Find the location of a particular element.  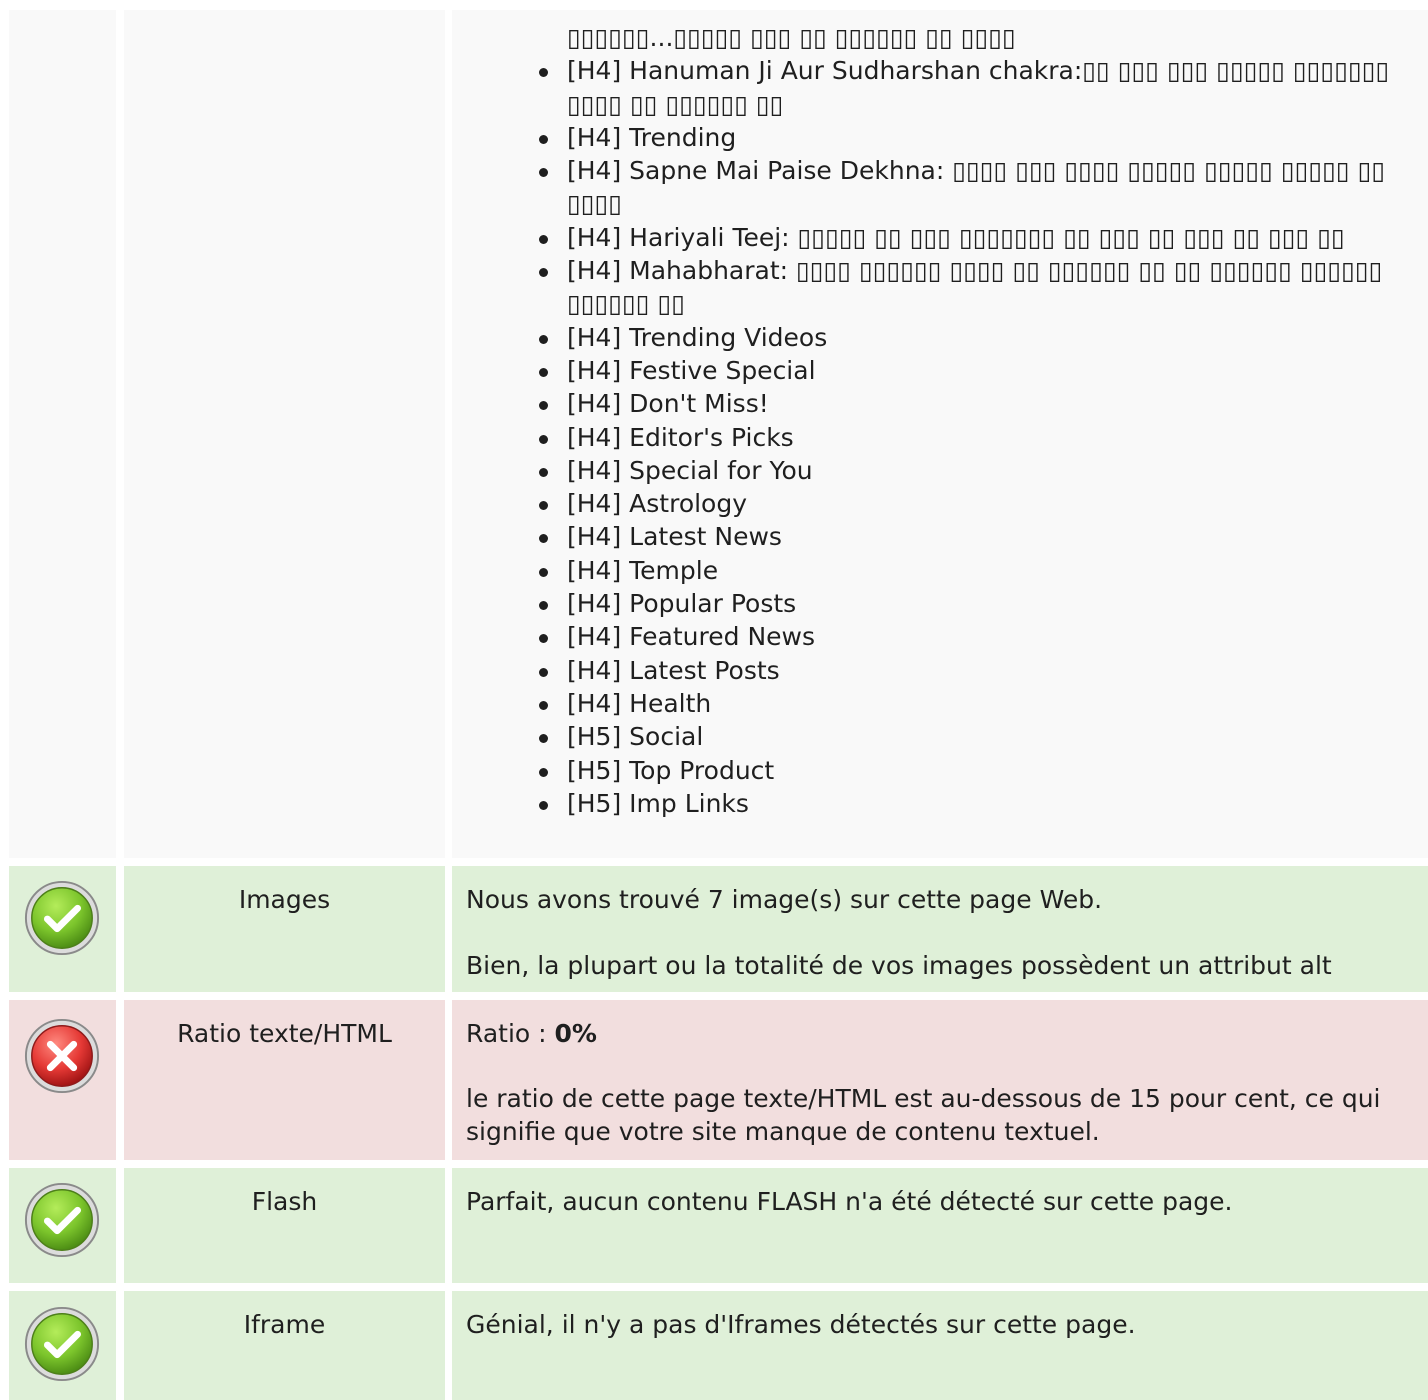

heading-item: [H4] Latest News is located at coordinates (983, 536).